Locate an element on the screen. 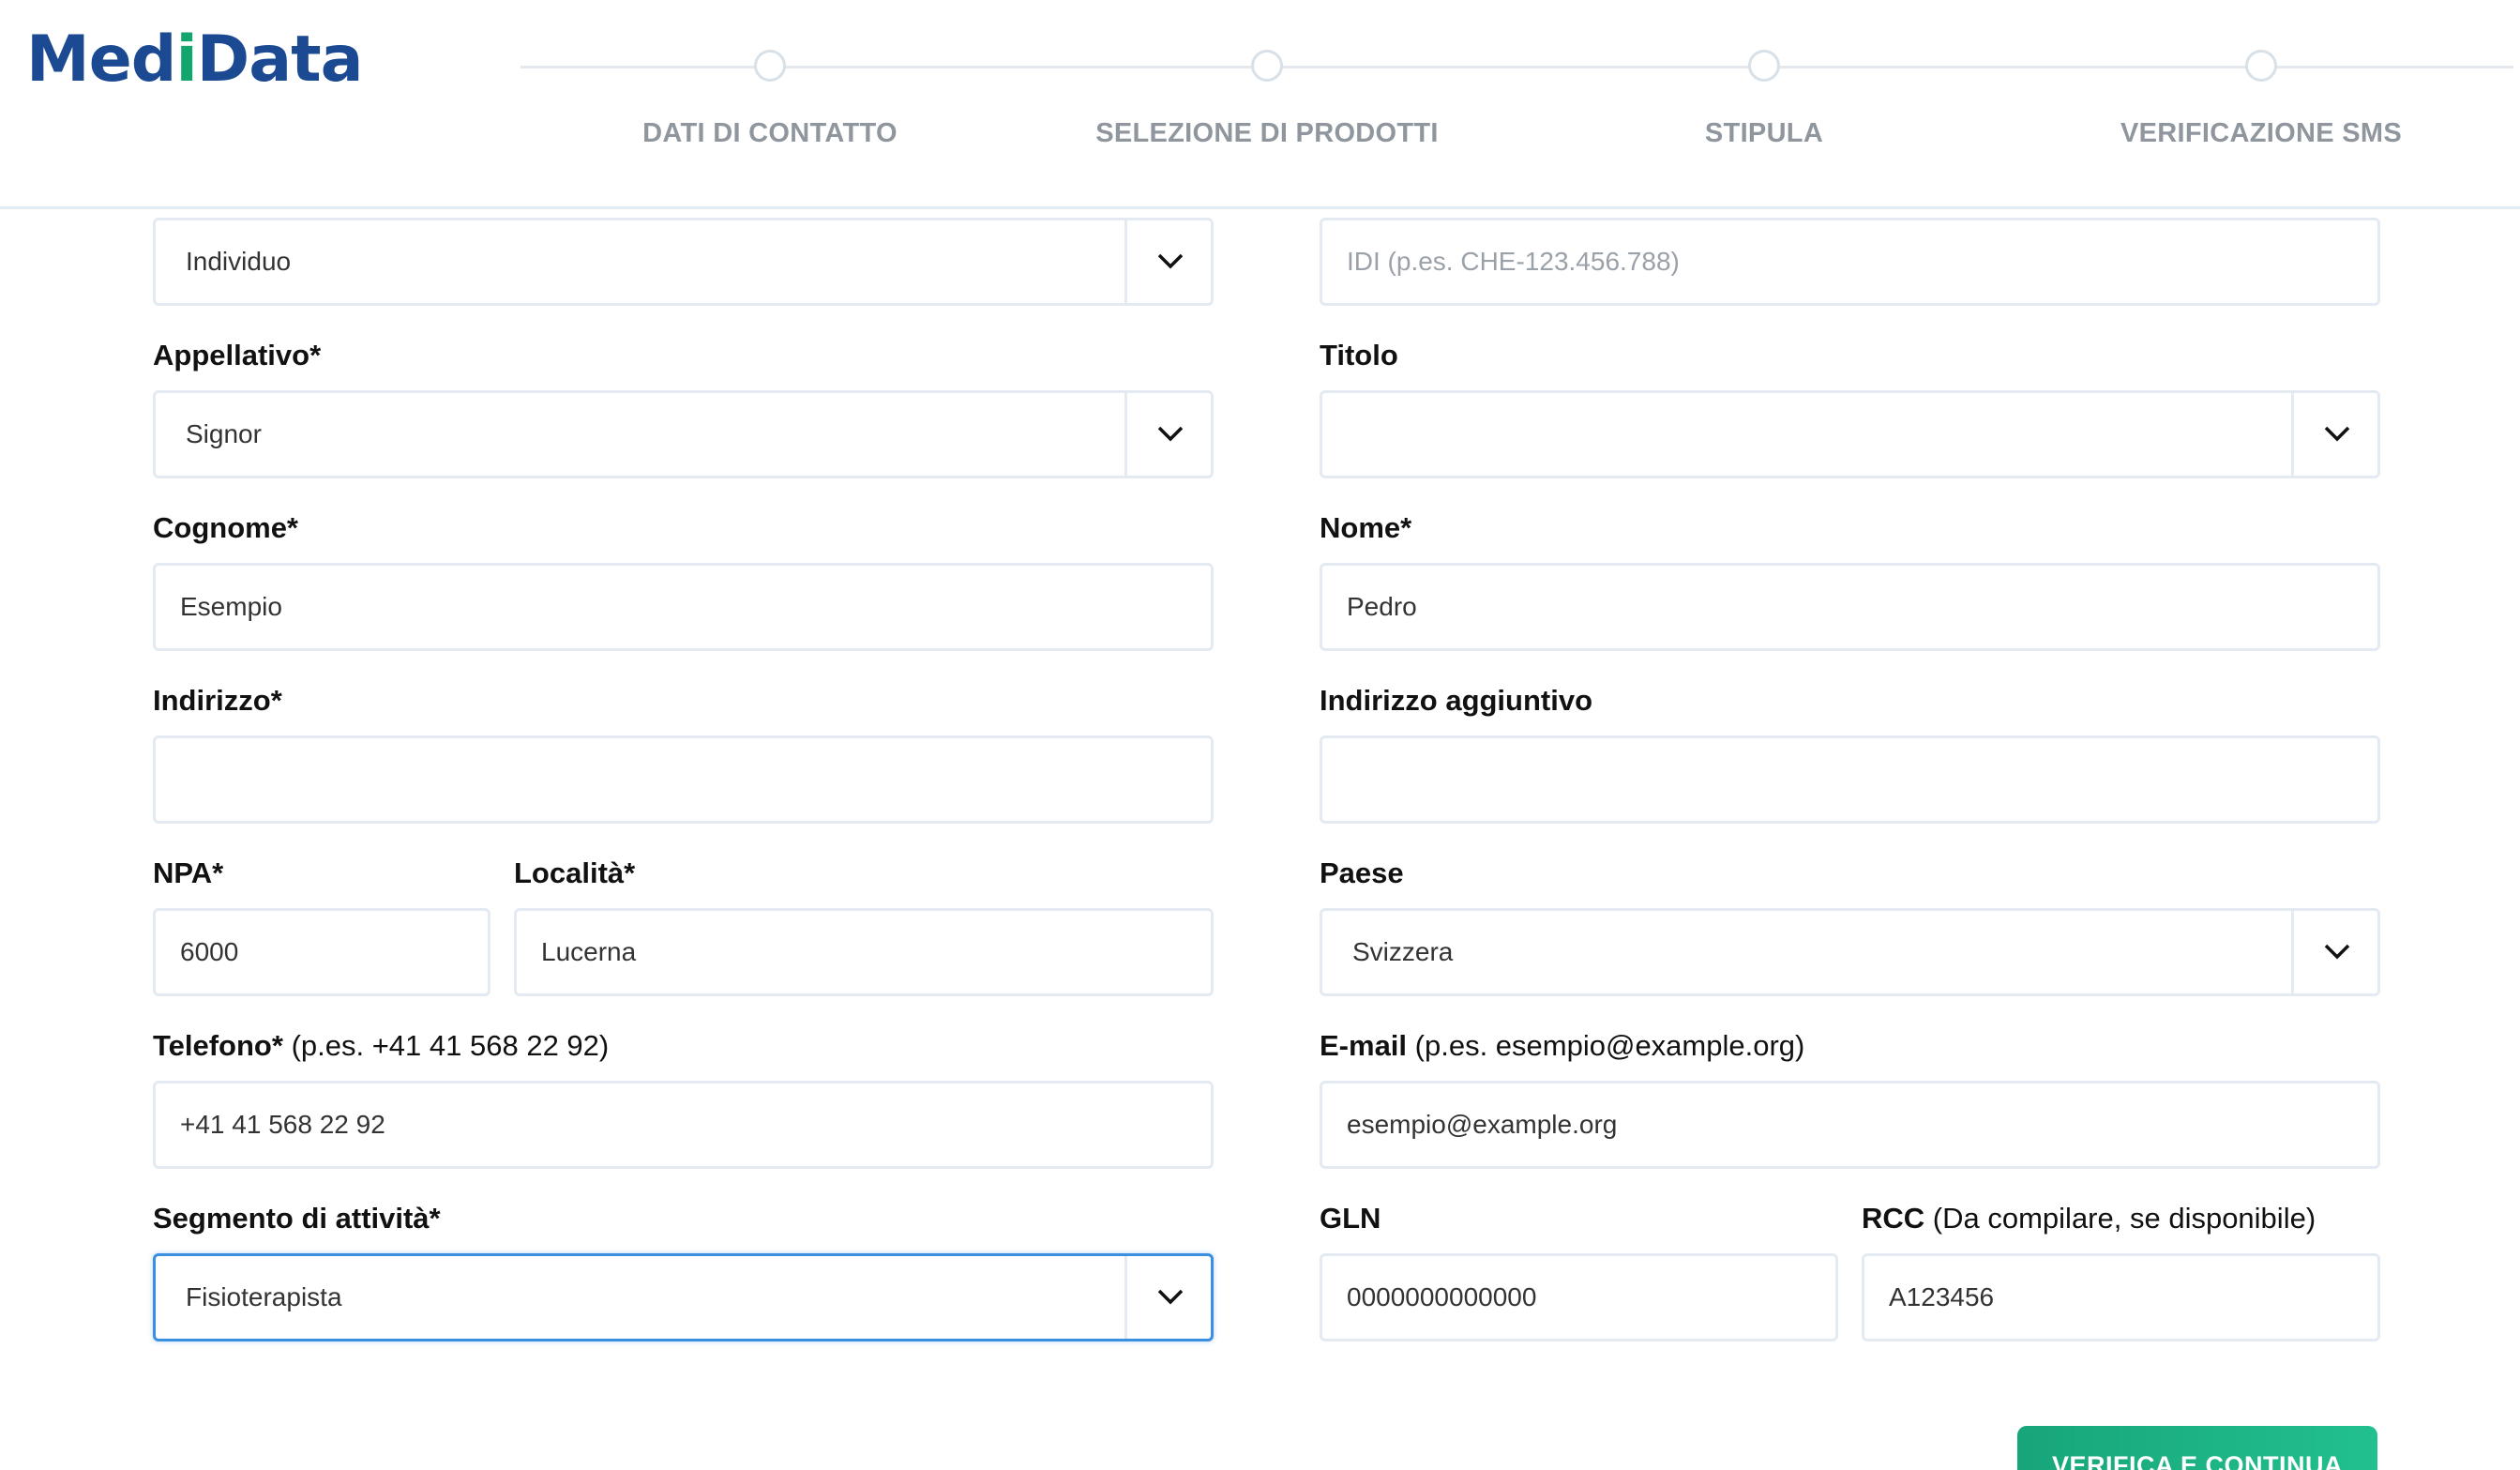  surname-label: Cognome* is located at coordinates (225, 527).